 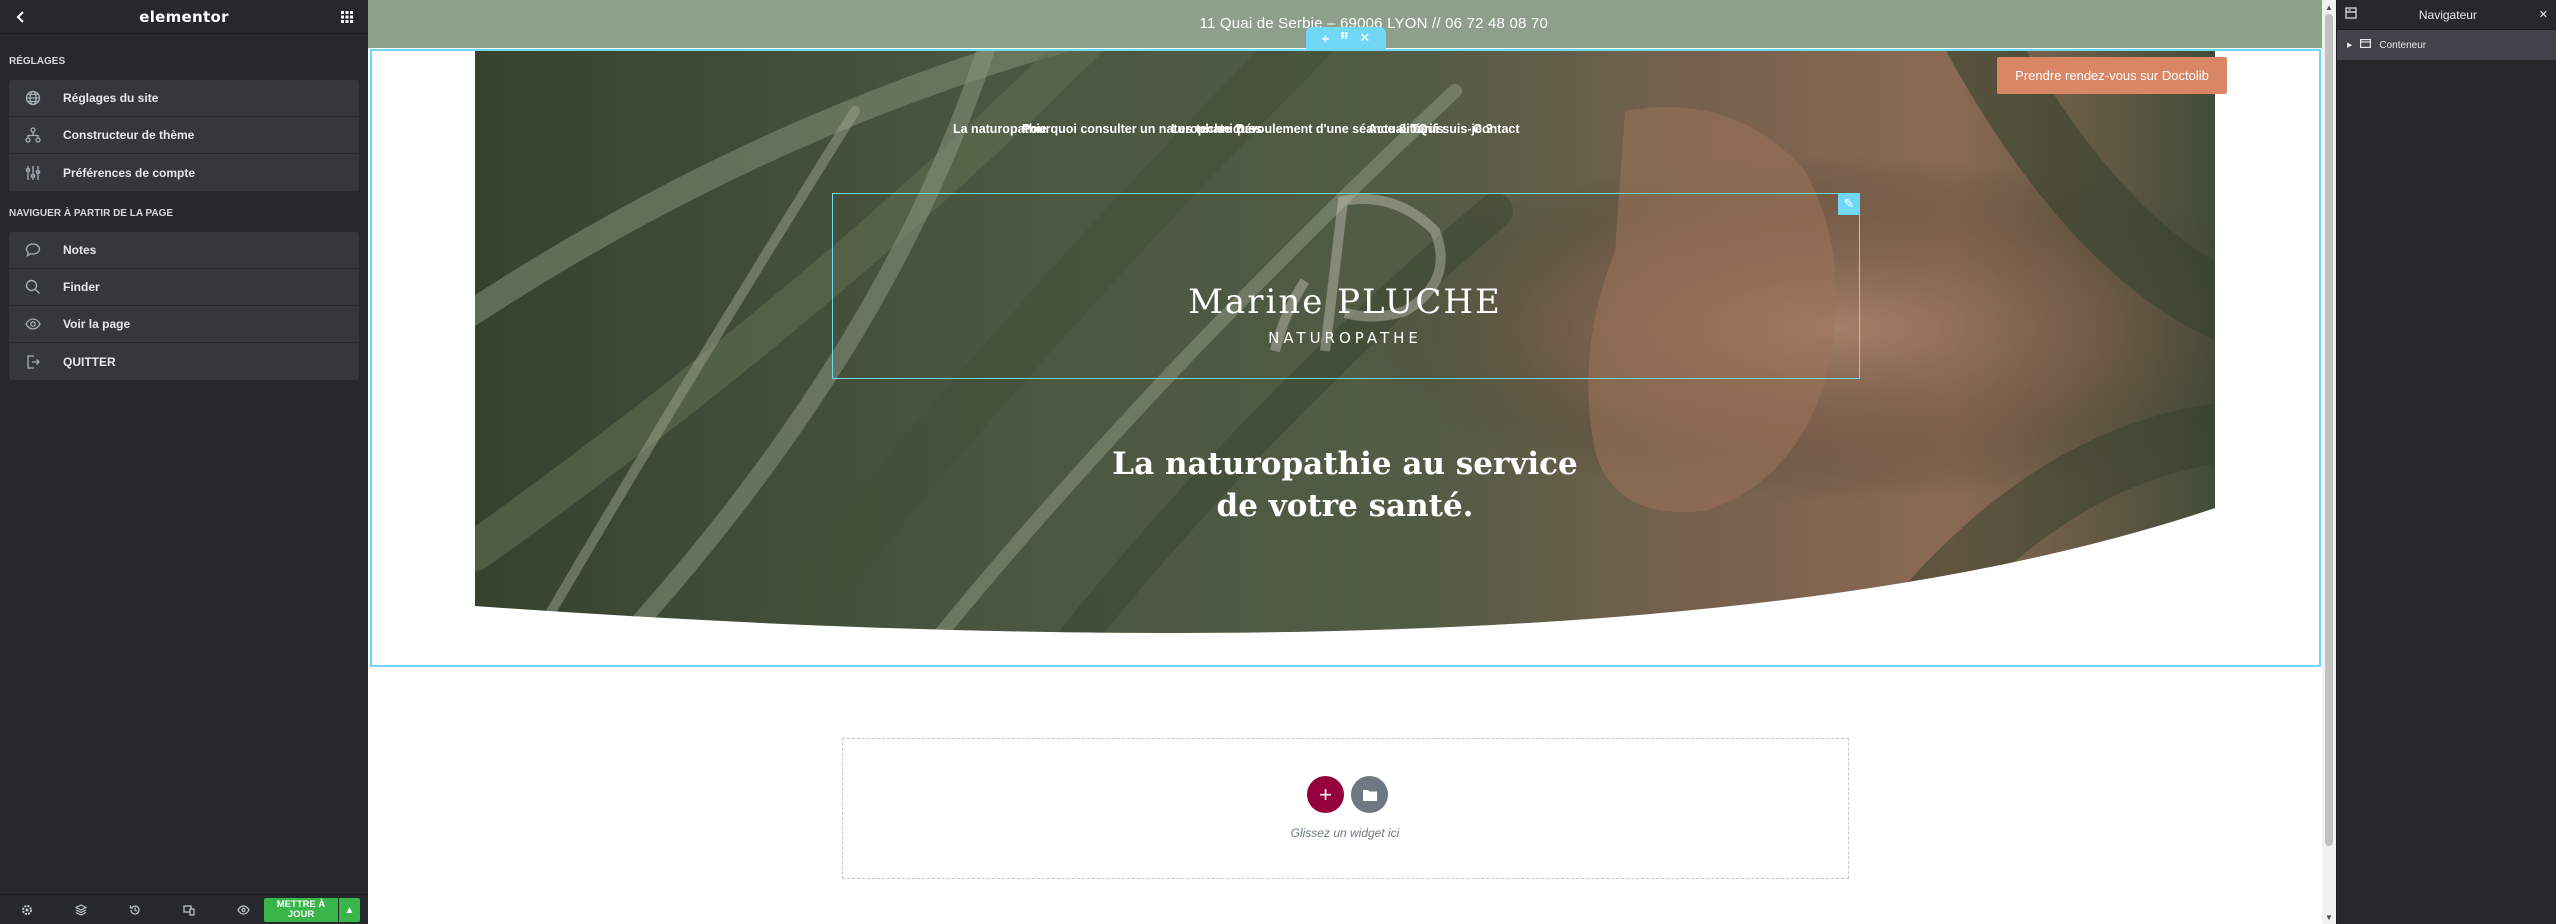 I want to click on tree-item-label: Conteneur, so click(x=2403, y=45).